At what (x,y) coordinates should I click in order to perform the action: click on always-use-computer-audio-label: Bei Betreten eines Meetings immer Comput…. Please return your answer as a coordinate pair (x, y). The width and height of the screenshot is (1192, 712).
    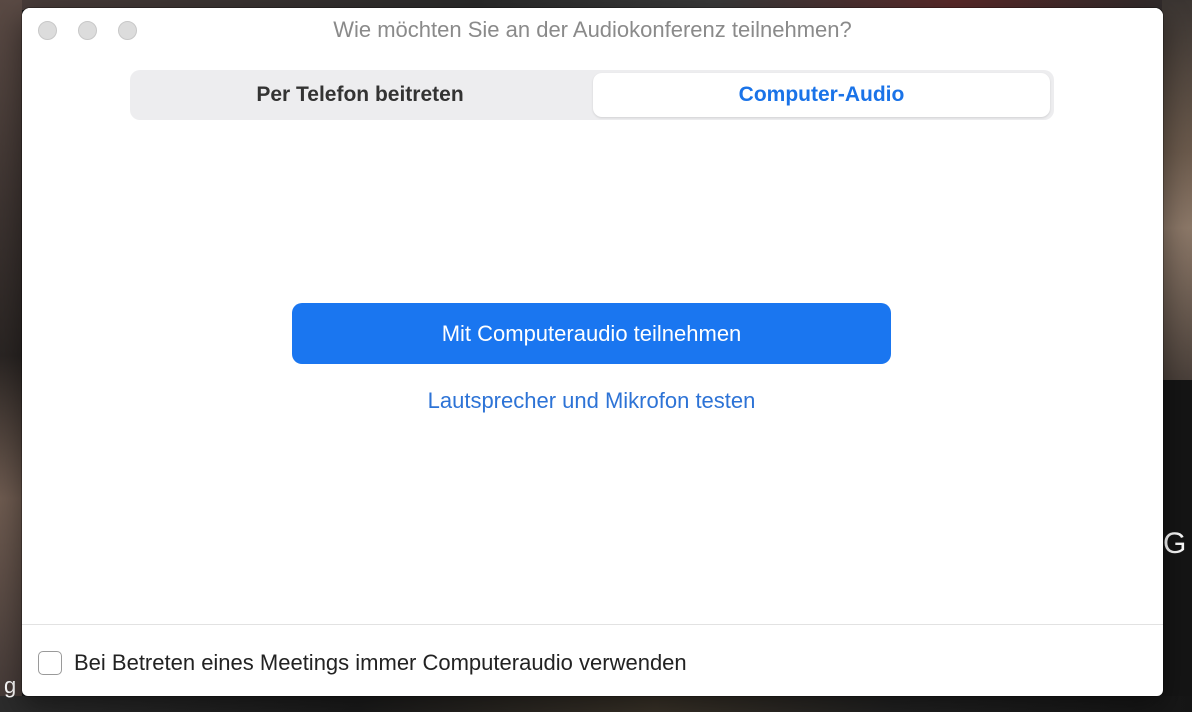
    Looking at the image, I should click on (380, 662).